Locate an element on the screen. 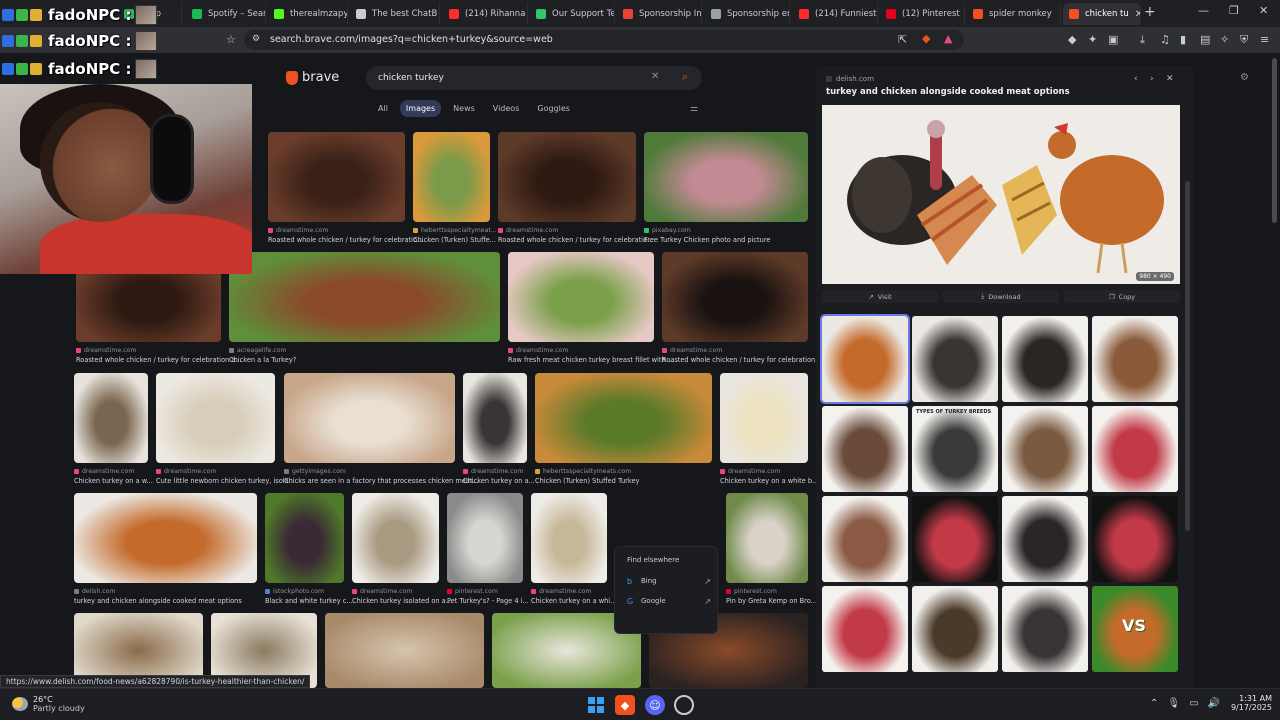 The height and width of the screenshot is (720, 1280). visit-button: ↗ Visit is located at coordinates (880, 296).